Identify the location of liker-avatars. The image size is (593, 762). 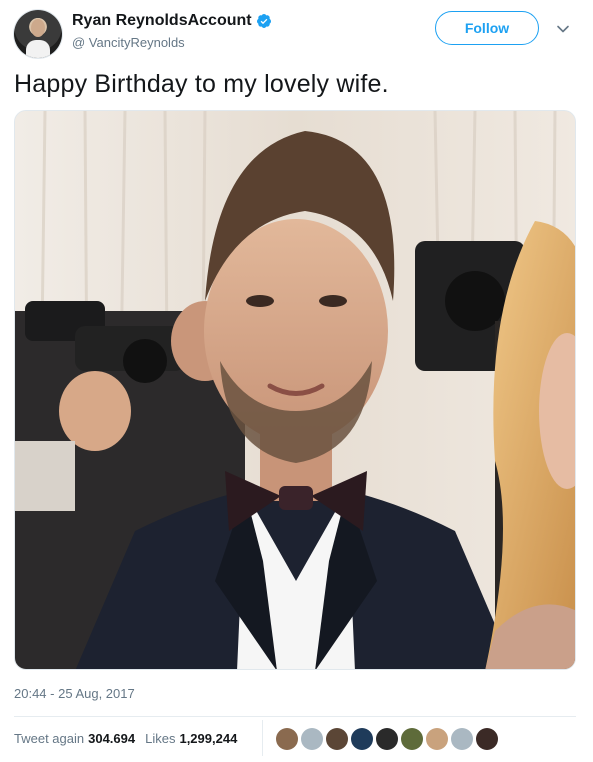
(388, 739).